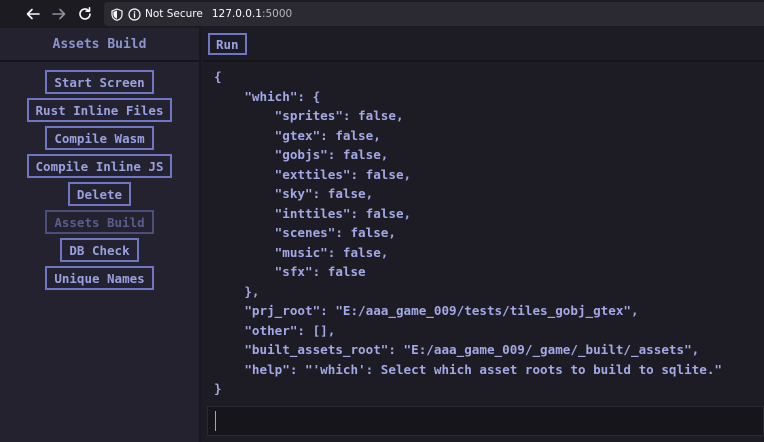 This screenshot has width=764, height=442. Describe the element at coordinates (218, 76) in the screenshot. I see `code-line: {` at that location.